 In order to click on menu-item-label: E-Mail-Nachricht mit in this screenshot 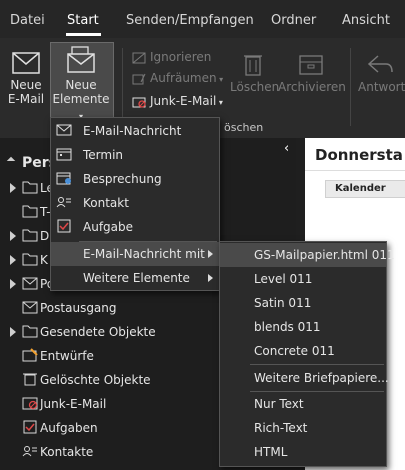, I will do `click(144, 254)`.